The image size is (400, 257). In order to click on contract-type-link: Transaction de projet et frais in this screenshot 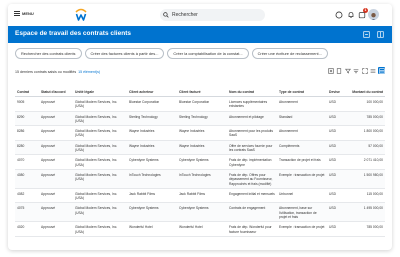, I will do `click(302, 162)`.